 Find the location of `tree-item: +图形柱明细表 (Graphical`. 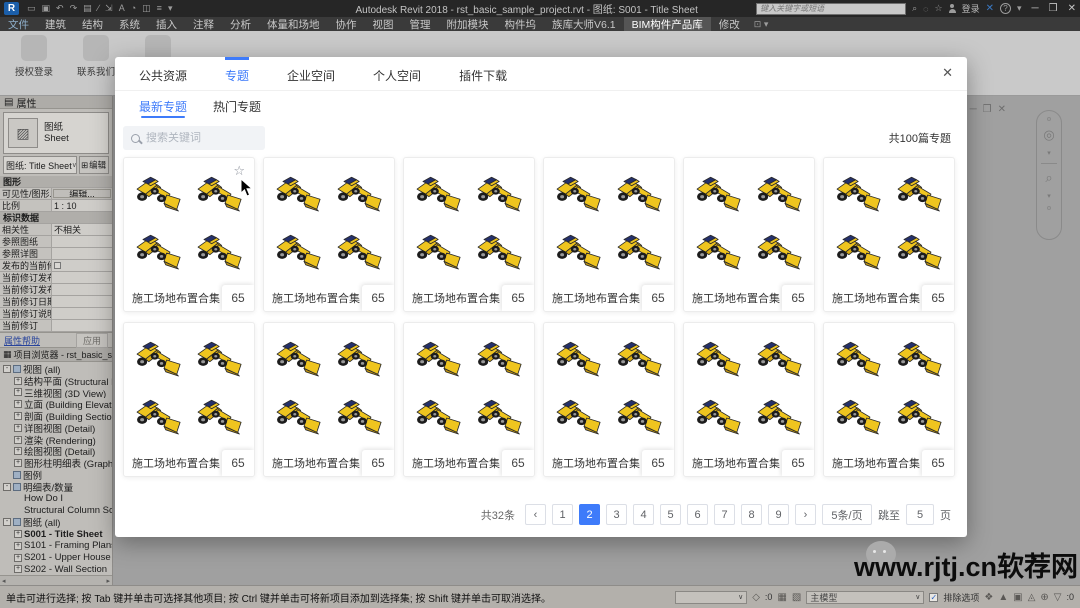

tree-item: +图形柱明细表 (Graphical is located at coordinates (56, 463).